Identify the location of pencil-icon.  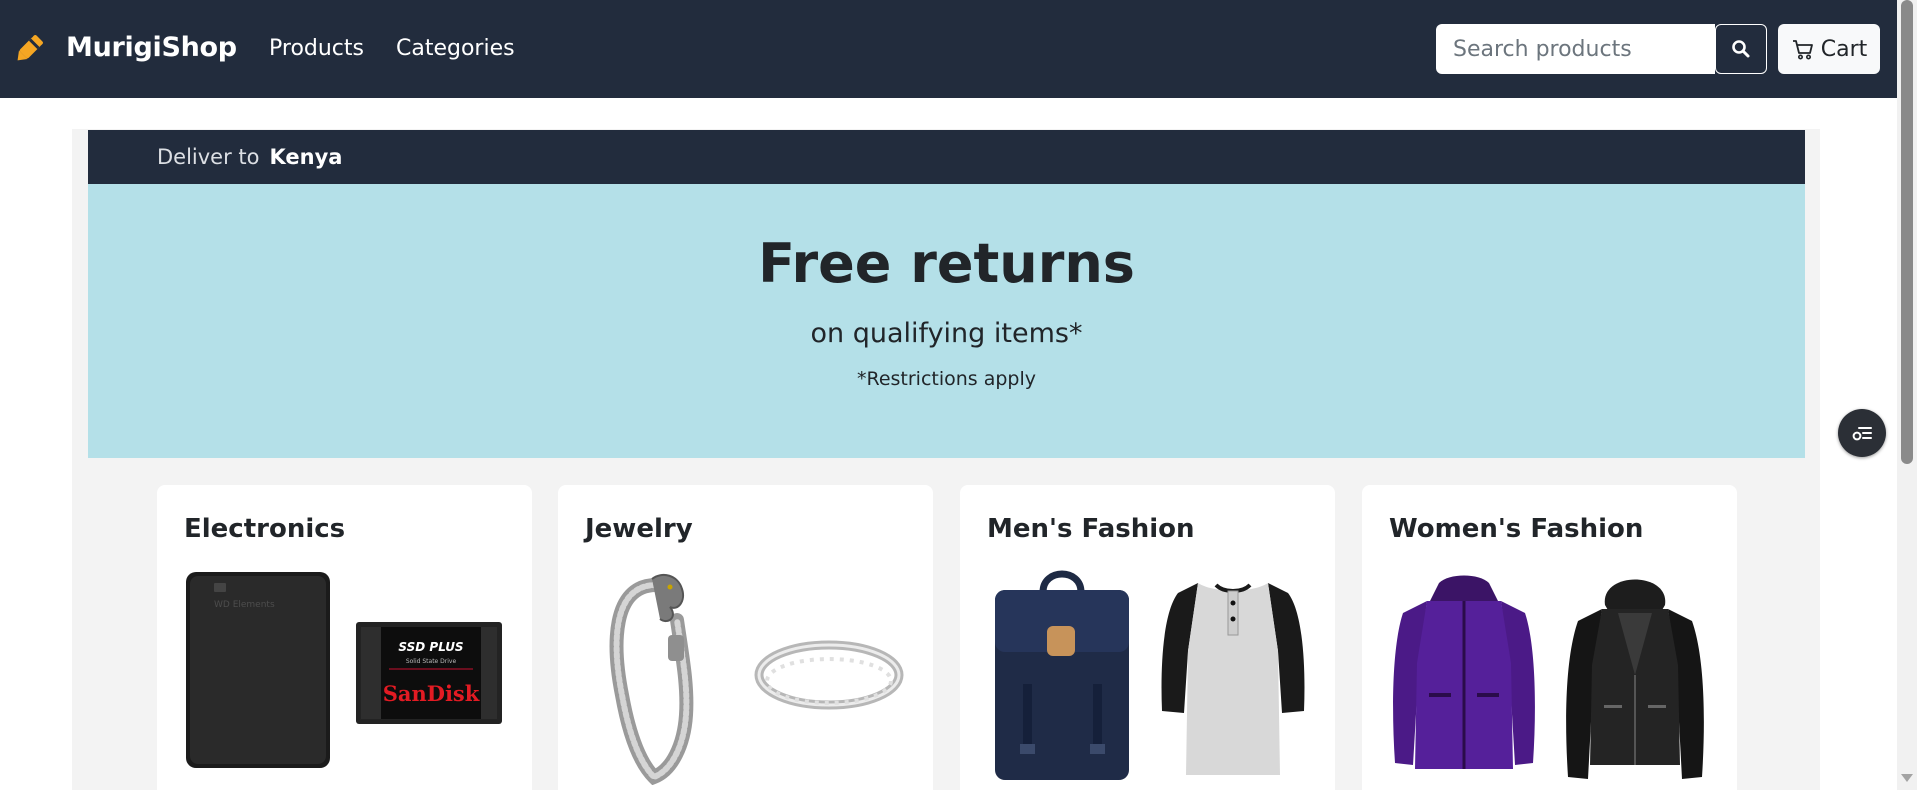
(30, 48).